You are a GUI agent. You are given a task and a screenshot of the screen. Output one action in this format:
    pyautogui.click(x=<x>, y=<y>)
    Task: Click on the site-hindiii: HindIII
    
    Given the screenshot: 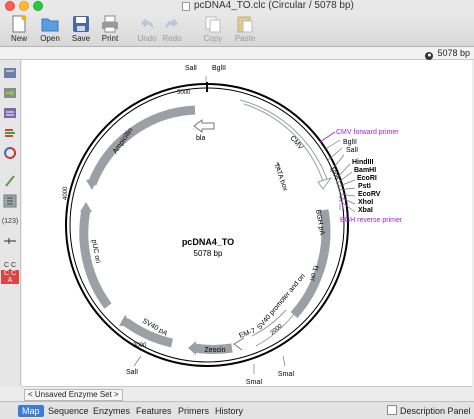 What is the action you would take?
    pyautogui.click(x=362, y=162)
    